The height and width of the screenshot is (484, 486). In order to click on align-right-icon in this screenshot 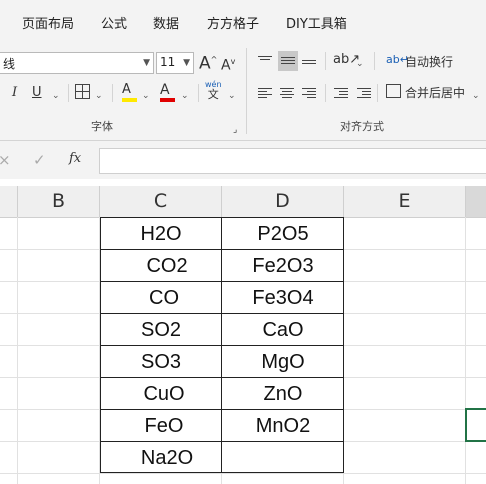, I will do `click(310, 93)`.